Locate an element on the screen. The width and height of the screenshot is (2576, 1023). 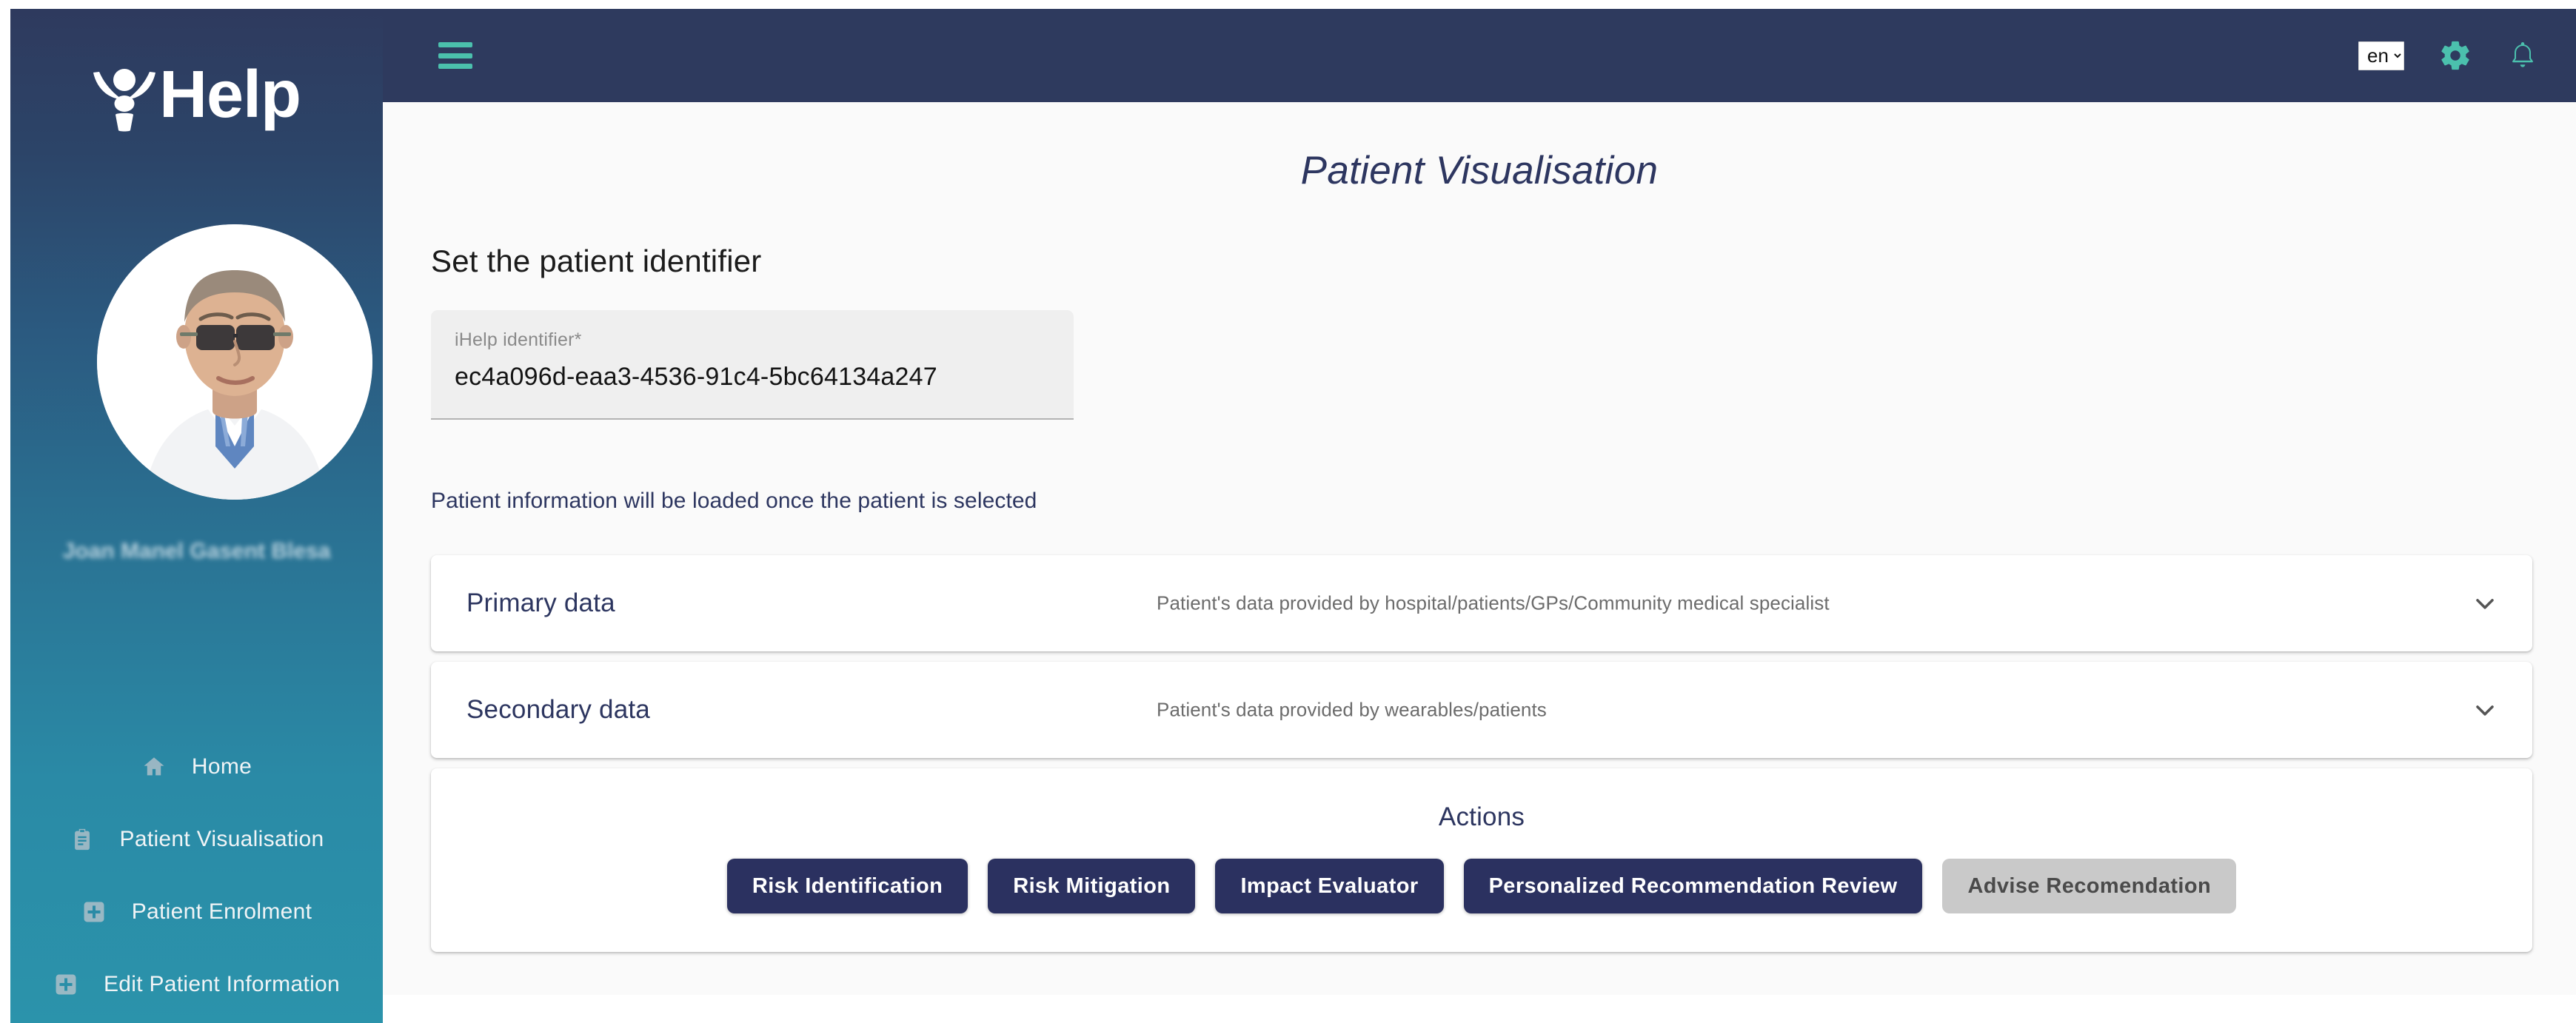
top-bar-actions: en is located at coordinates (2448, 55).